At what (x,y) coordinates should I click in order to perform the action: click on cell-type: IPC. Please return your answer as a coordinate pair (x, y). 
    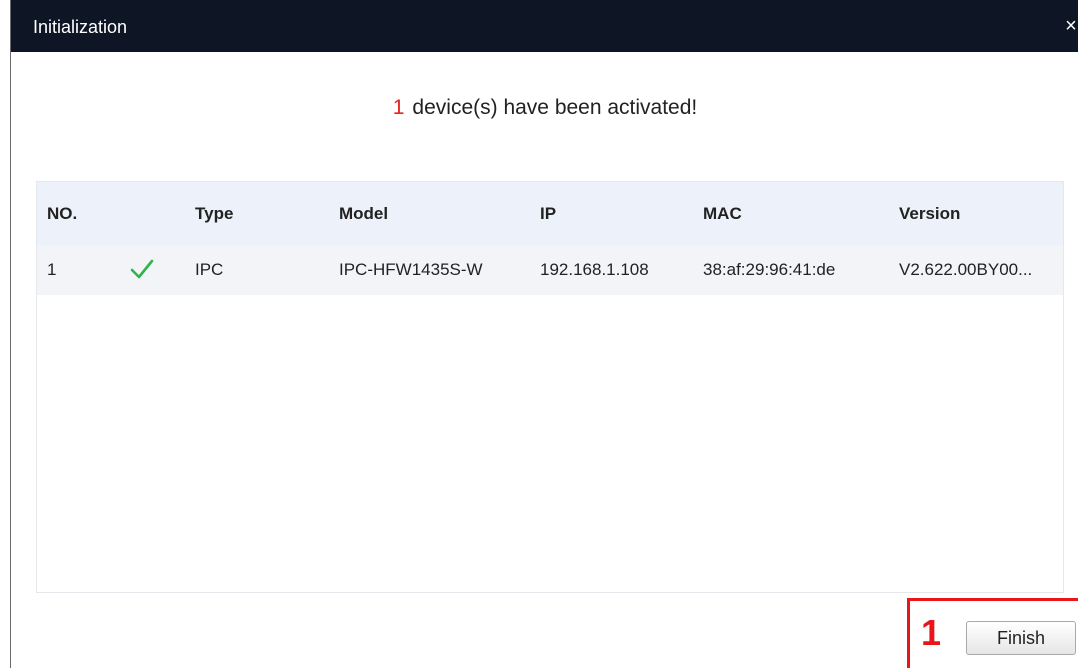
    Looking at the image, I should click on (209, 269).